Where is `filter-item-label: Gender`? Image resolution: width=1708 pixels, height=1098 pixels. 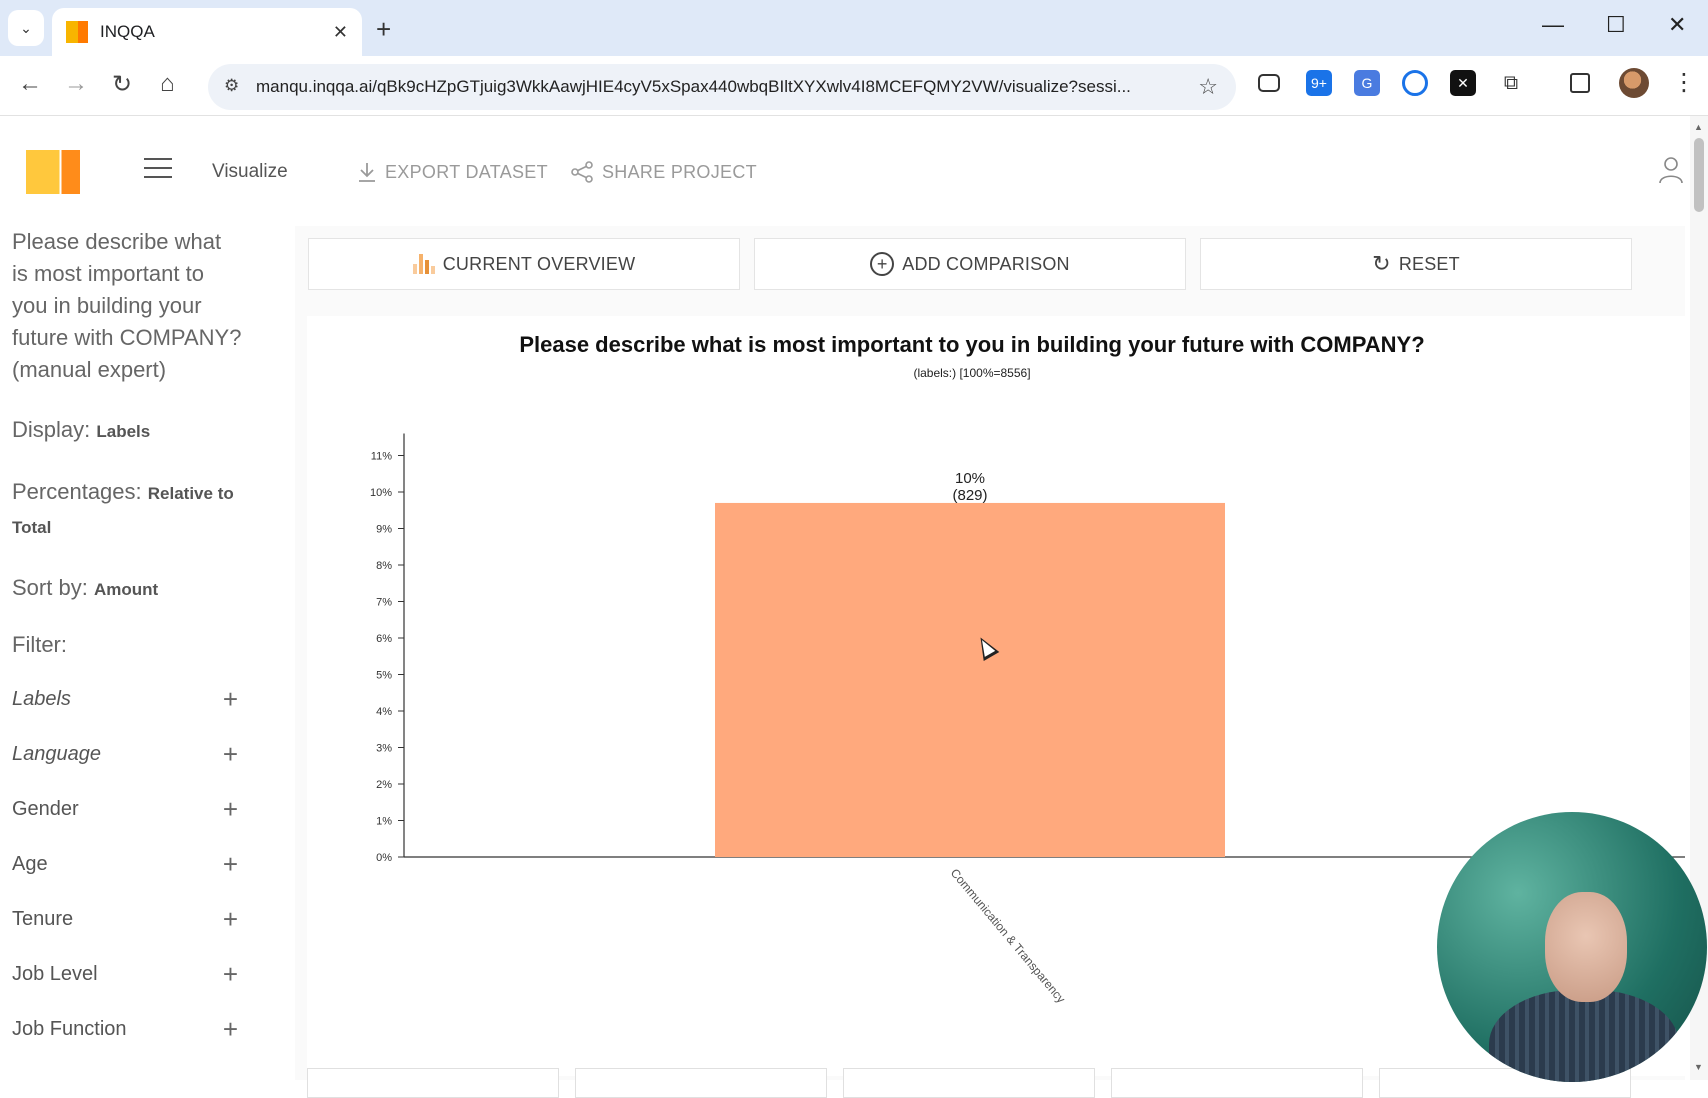 filter-item-label: Gender is located at coordinates (45, 809).